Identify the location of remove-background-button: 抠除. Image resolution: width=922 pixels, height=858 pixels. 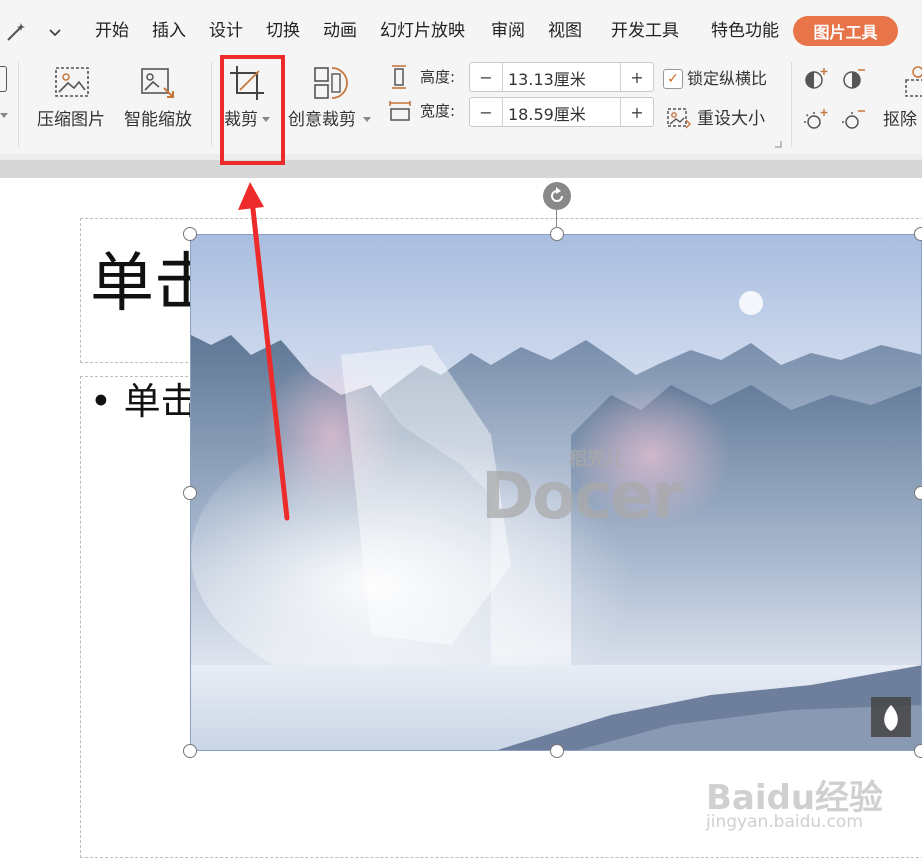
(900, 120).